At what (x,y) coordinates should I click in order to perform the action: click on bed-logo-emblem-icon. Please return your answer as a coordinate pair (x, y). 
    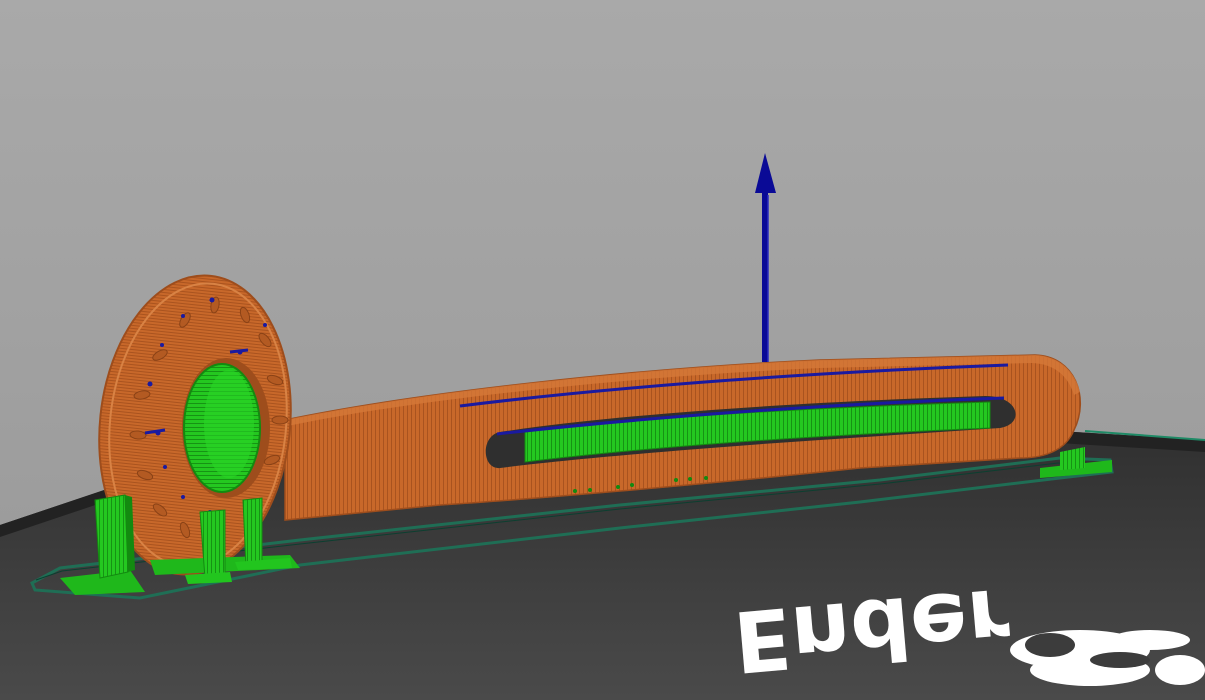
    Looking at the image, I should click on (1107, 658).